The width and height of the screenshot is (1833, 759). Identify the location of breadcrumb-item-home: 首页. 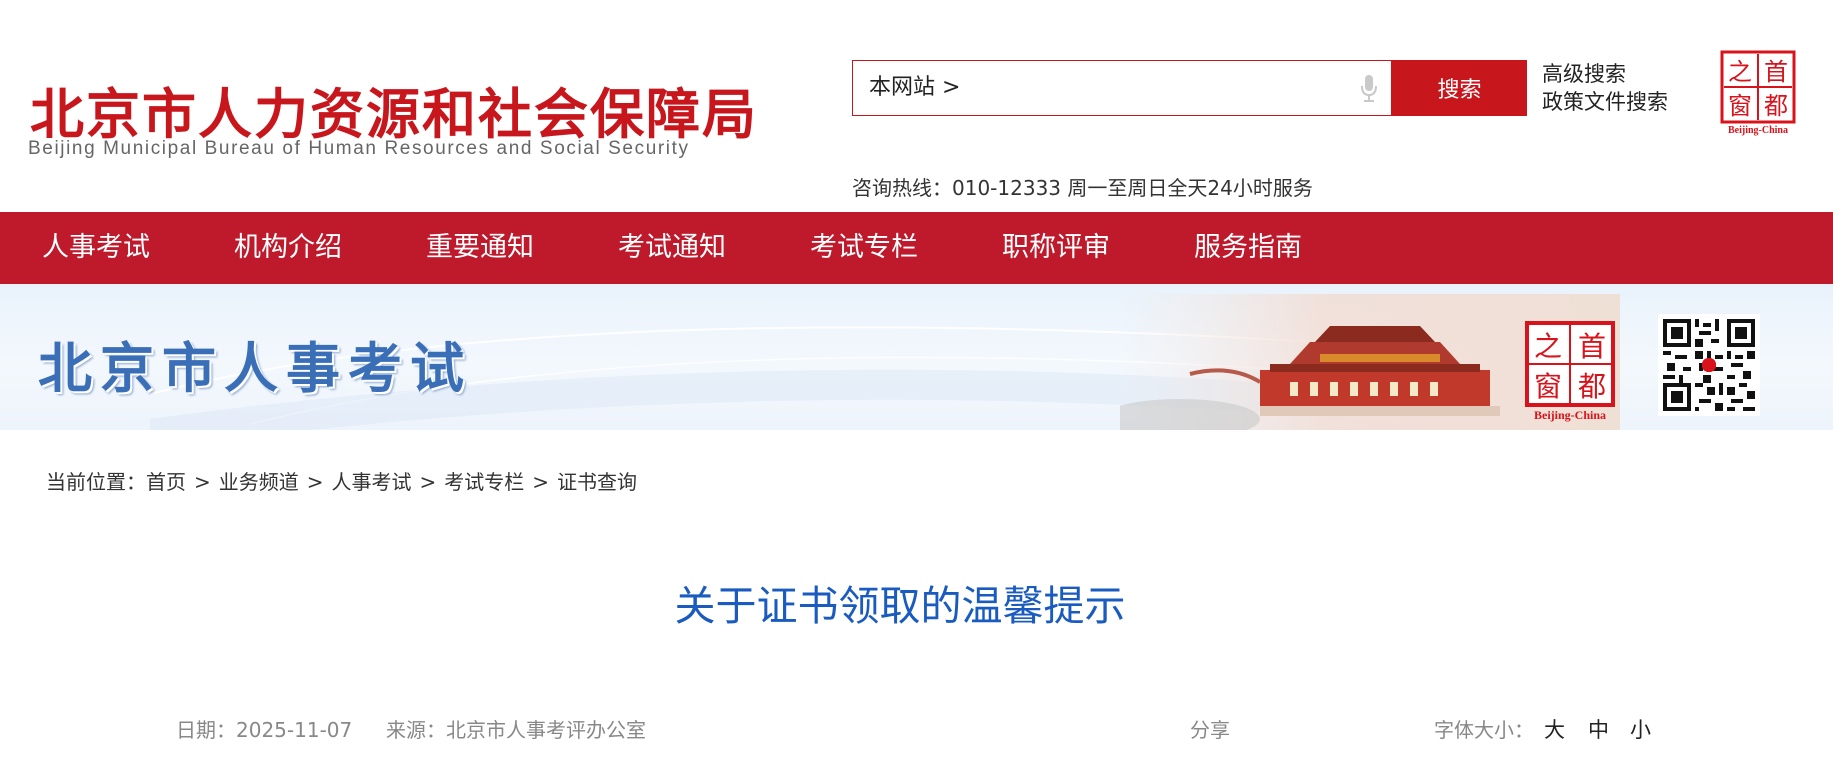
(166, 482).